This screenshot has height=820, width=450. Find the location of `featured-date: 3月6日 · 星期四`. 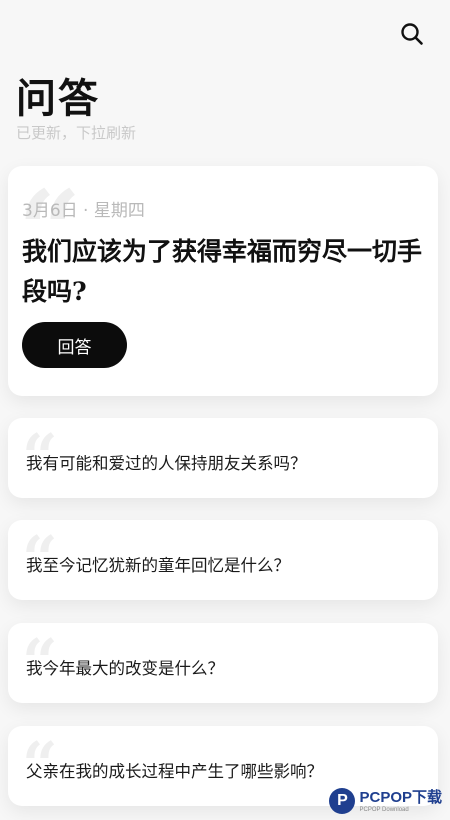

featured-date: 3月6日 · 星期四 is located at coordinates (83, 211).